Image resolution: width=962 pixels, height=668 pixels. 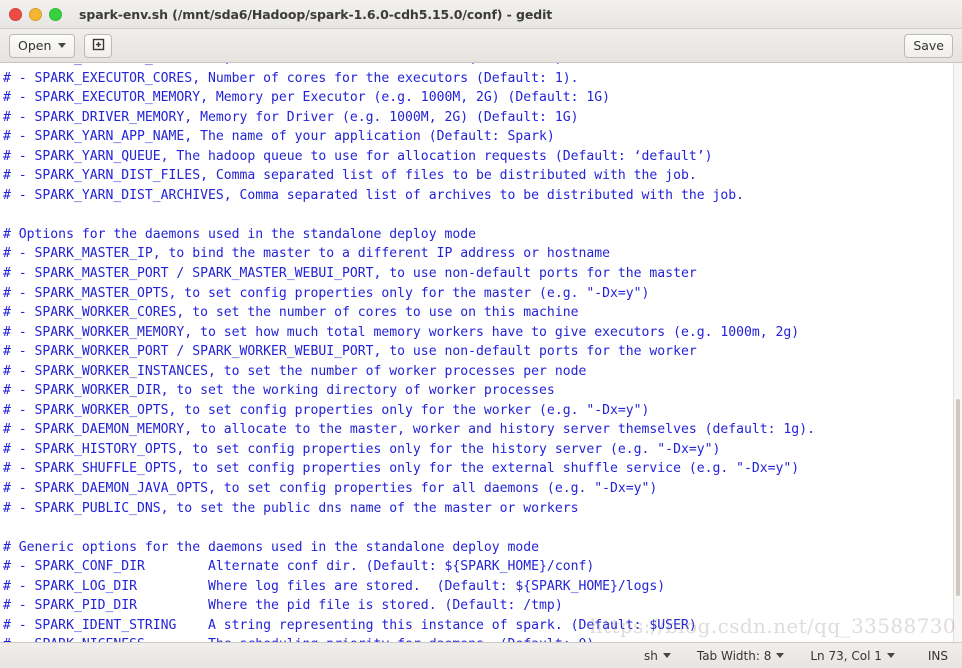 What do you see at coordinates (35, 14) in the screenshot?
I see `minimize-button` at bounding box center [35, 14].